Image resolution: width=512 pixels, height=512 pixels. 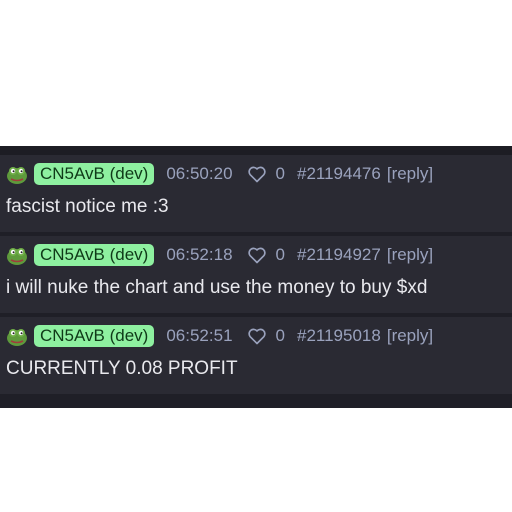 What do you see at coordinates (87, 206) in the screenshot?
I see `message-text: fascist notice me :3` at bounding box center [87, 206].